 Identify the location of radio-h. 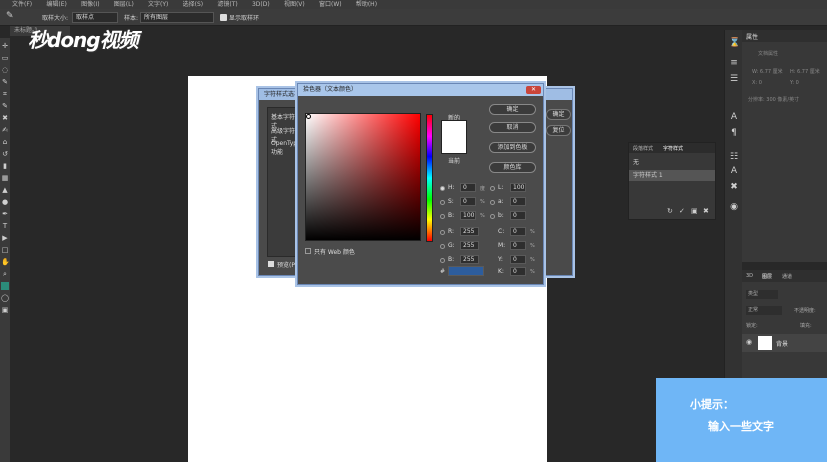
(442, 188).